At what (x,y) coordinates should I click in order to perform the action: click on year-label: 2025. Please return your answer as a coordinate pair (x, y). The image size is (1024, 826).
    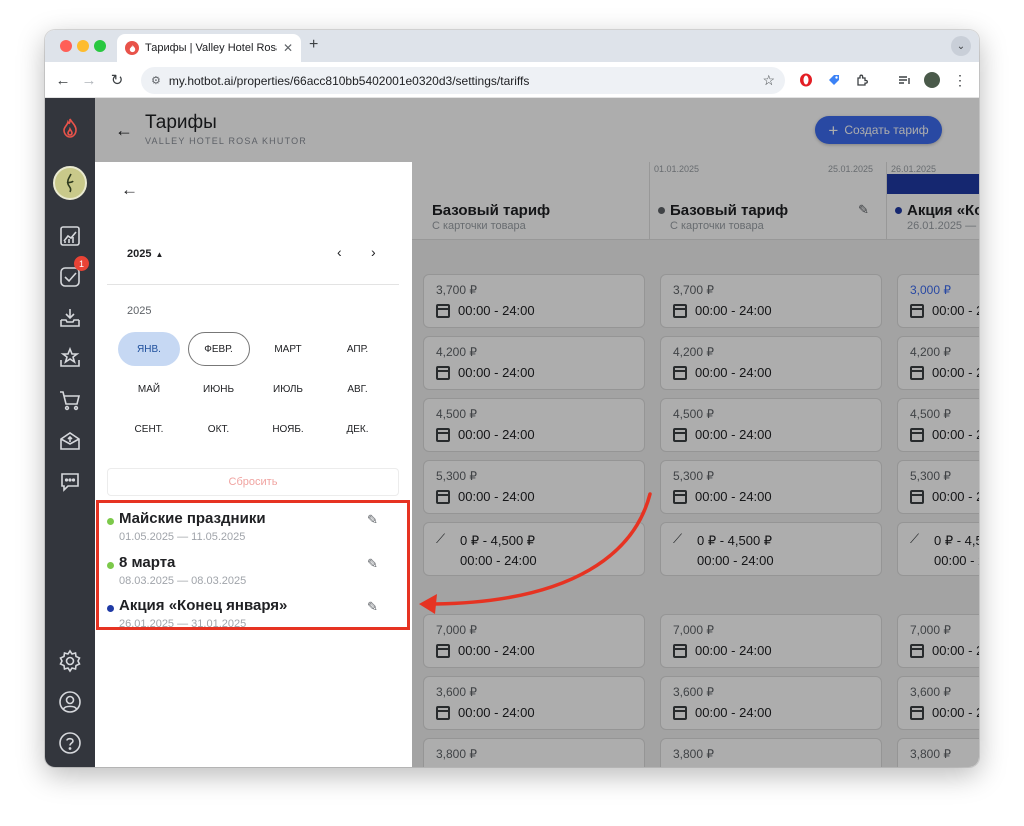
    Looking at the image, I should click on (139, 311).